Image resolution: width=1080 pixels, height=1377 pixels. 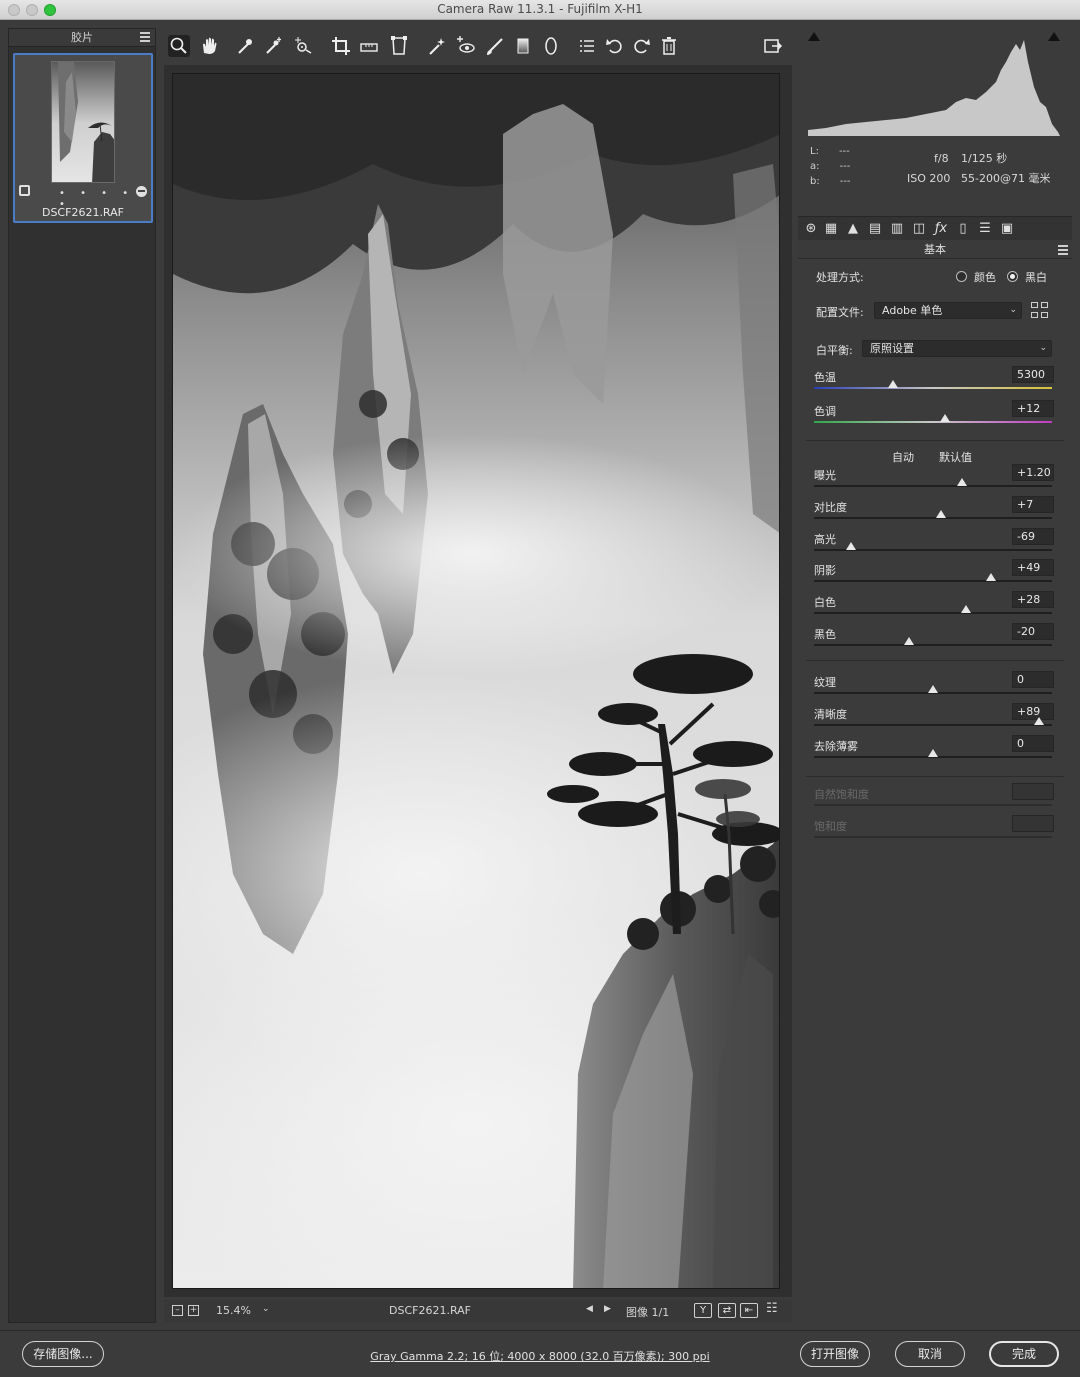 I want to click on treatment-color-label: 颜色, so click(x=985, y=277).